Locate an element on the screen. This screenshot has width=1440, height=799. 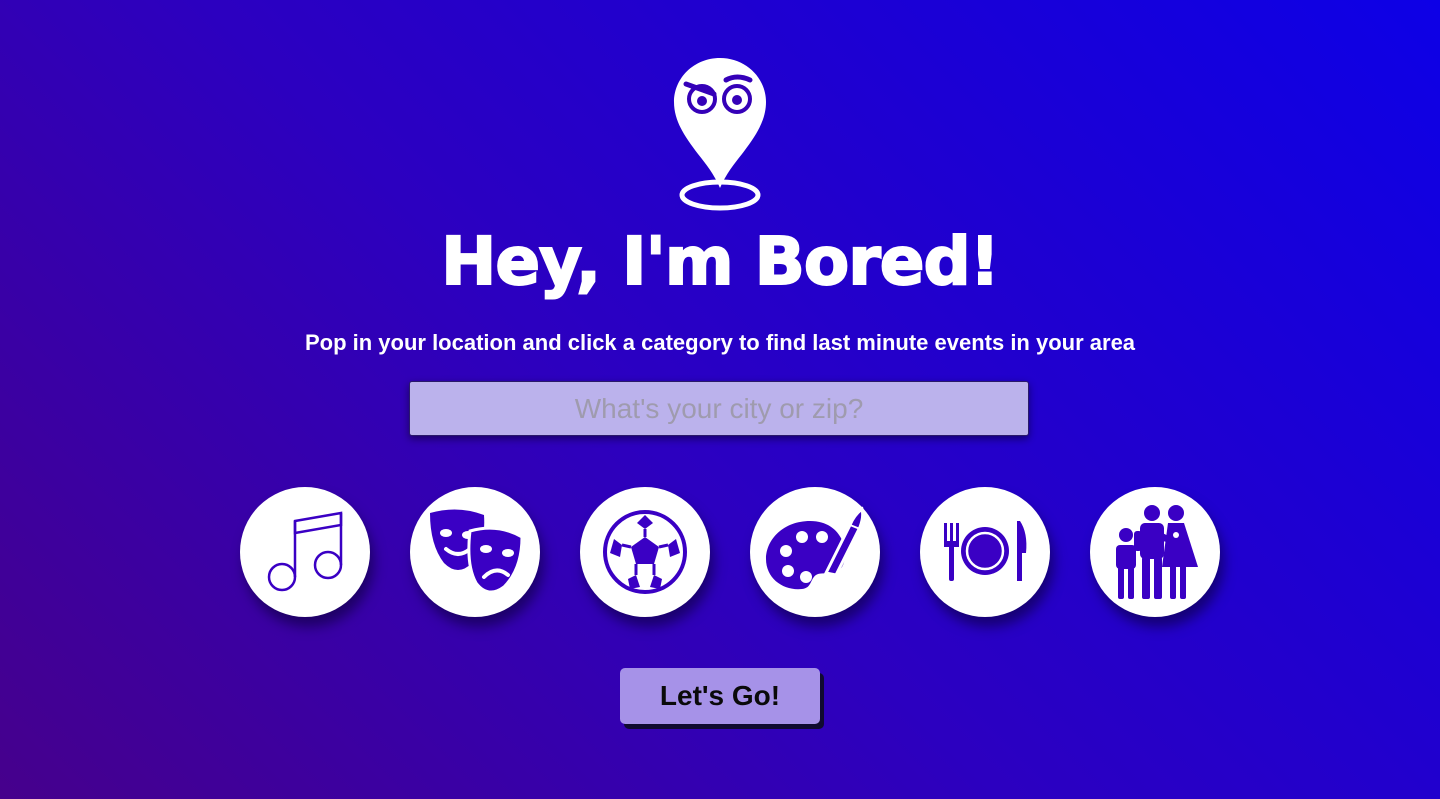
theater-masks-icon is located at coordinates (477, 551).